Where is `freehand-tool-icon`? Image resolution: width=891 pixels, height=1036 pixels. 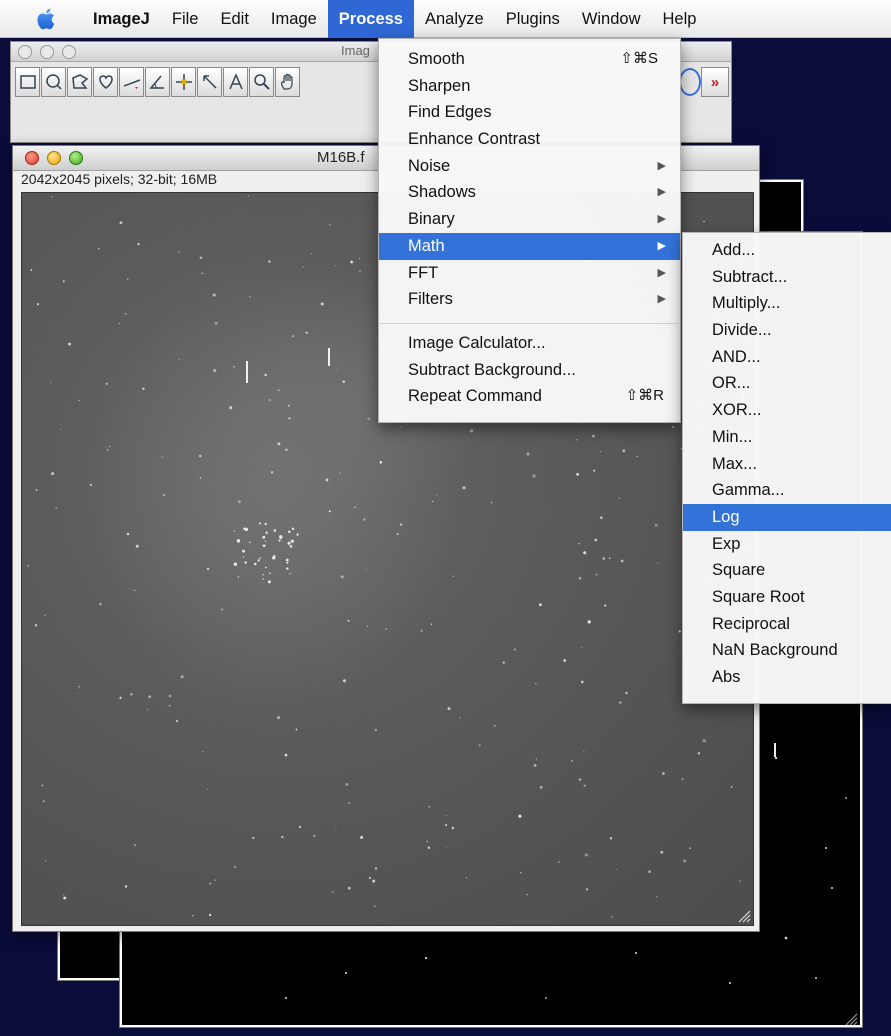 freehand-tool-icon is located at coordinates (105, 82).